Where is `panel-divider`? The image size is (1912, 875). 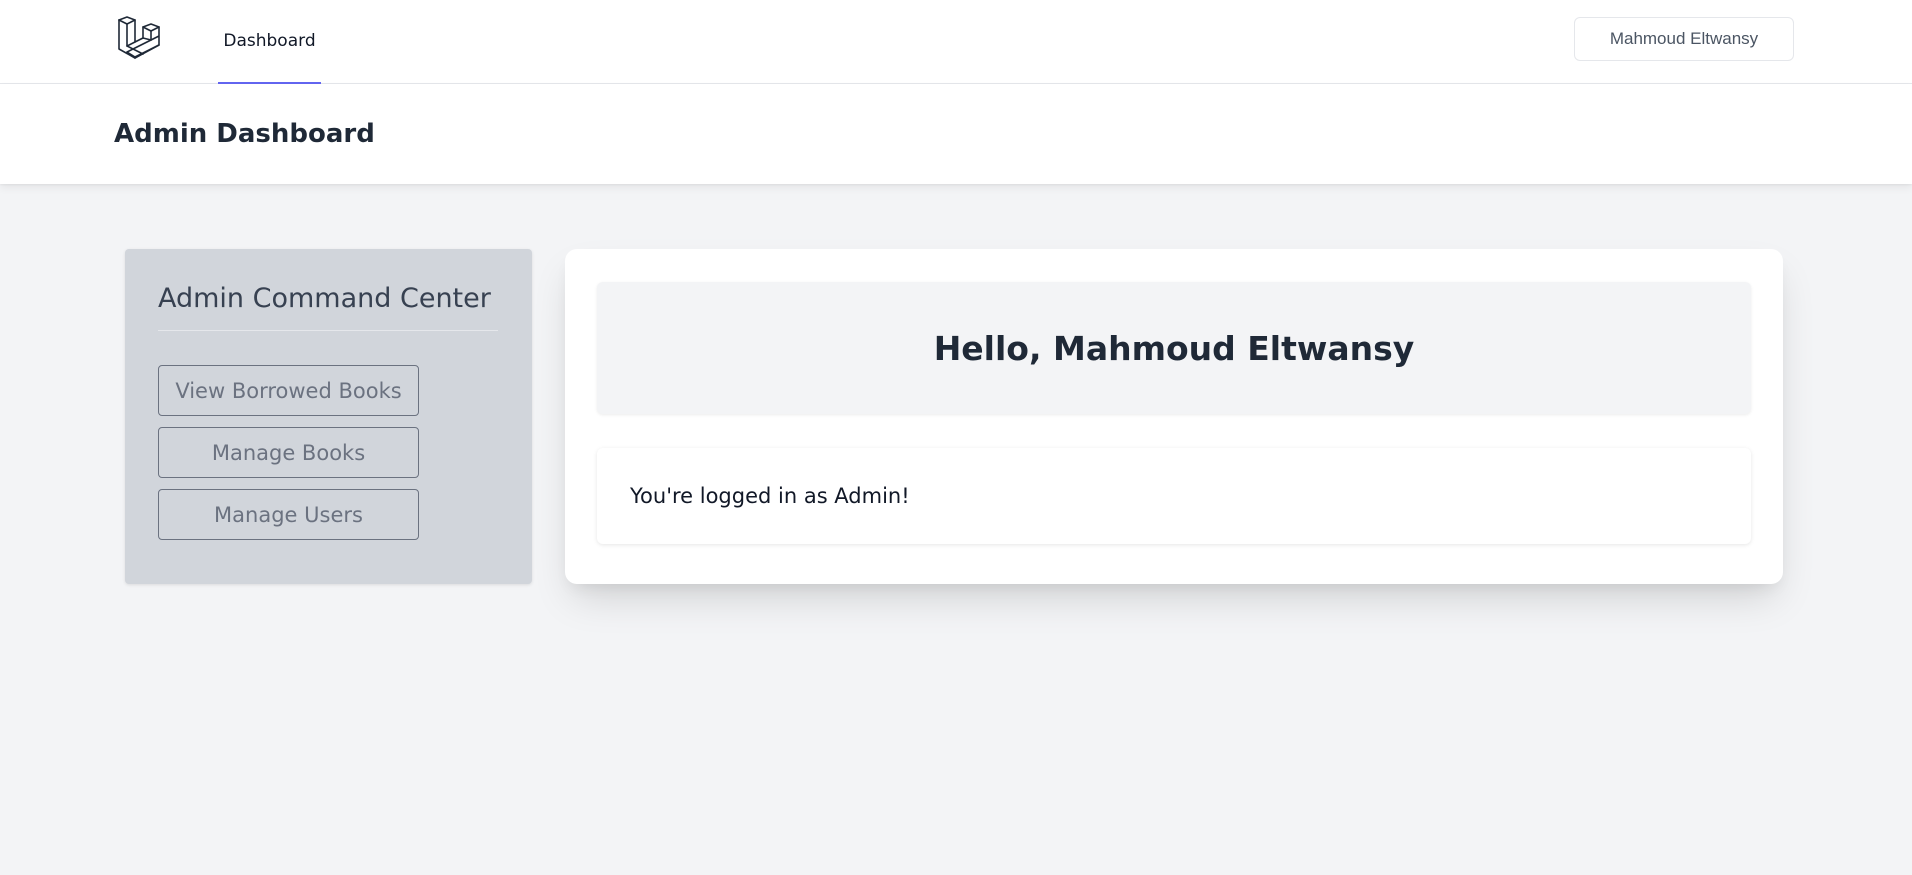
panel-divider is located at coordinates (328, 330).